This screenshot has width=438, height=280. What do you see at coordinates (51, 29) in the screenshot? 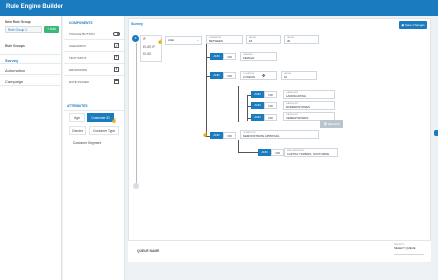
I see `add-rule-group-button: + Add` at bounding box center [51, 29].